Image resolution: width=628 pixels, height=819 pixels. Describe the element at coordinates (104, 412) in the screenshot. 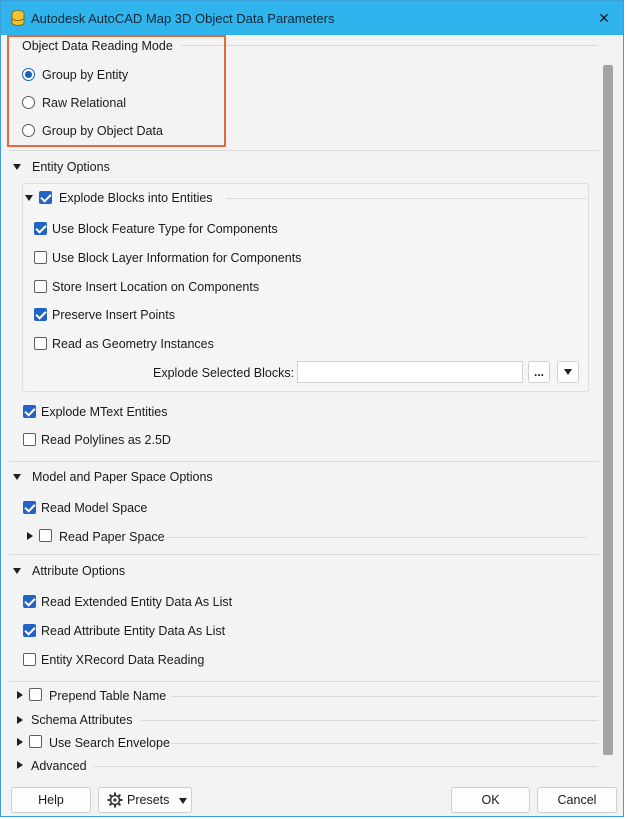

I see `explode-mtext-label: Explode MText Entities` at that location.